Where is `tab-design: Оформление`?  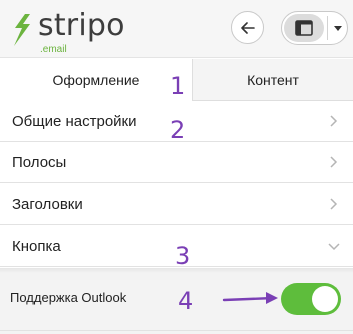
tab-design: Оформление is located at coordinates (96, 80).